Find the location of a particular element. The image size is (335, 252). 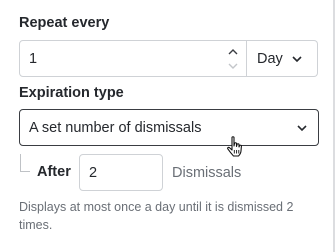

repeat-interval-value: 1 is located at coordinates (33, 59).